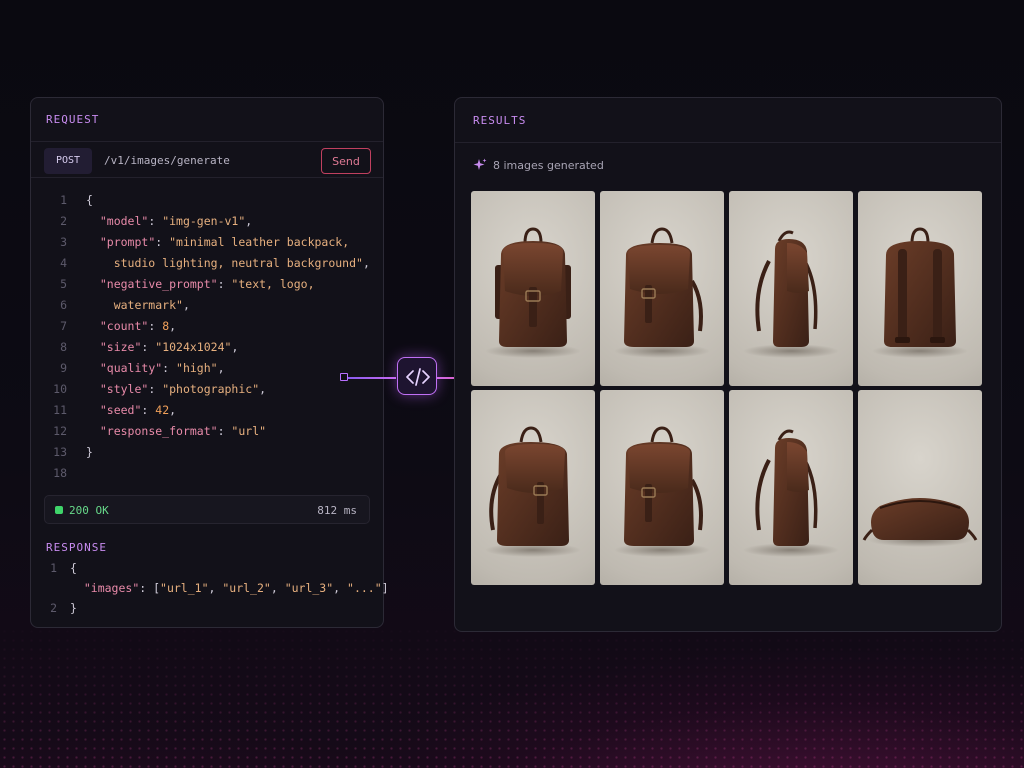  I want to click on status-text: 200 OK, so click(89, 510).